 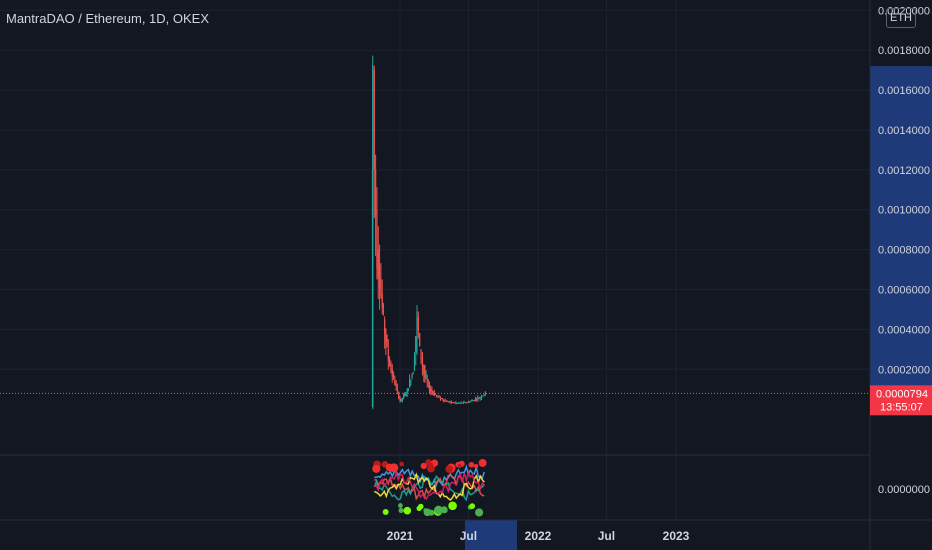 I want to click on indicator-scale-label: 0.0000000, so click(x=904, y=490).